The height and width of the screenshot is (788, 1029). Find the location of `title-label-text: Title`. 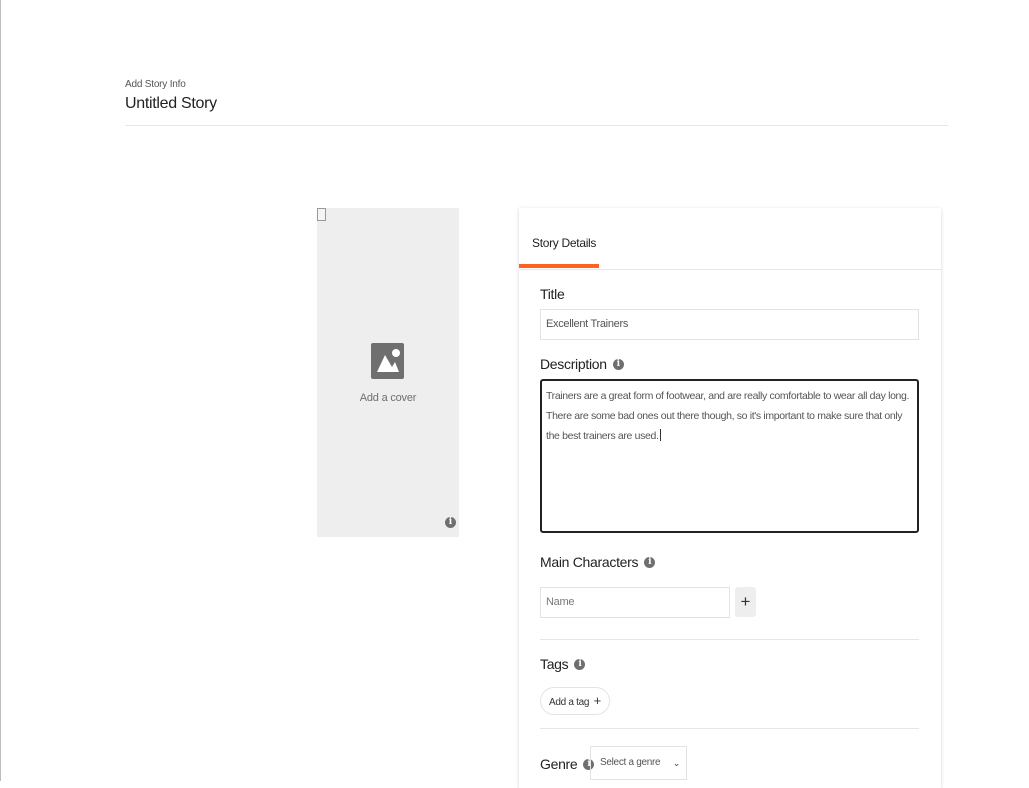

title-label-text: Title is located at coordinates (552, 294).